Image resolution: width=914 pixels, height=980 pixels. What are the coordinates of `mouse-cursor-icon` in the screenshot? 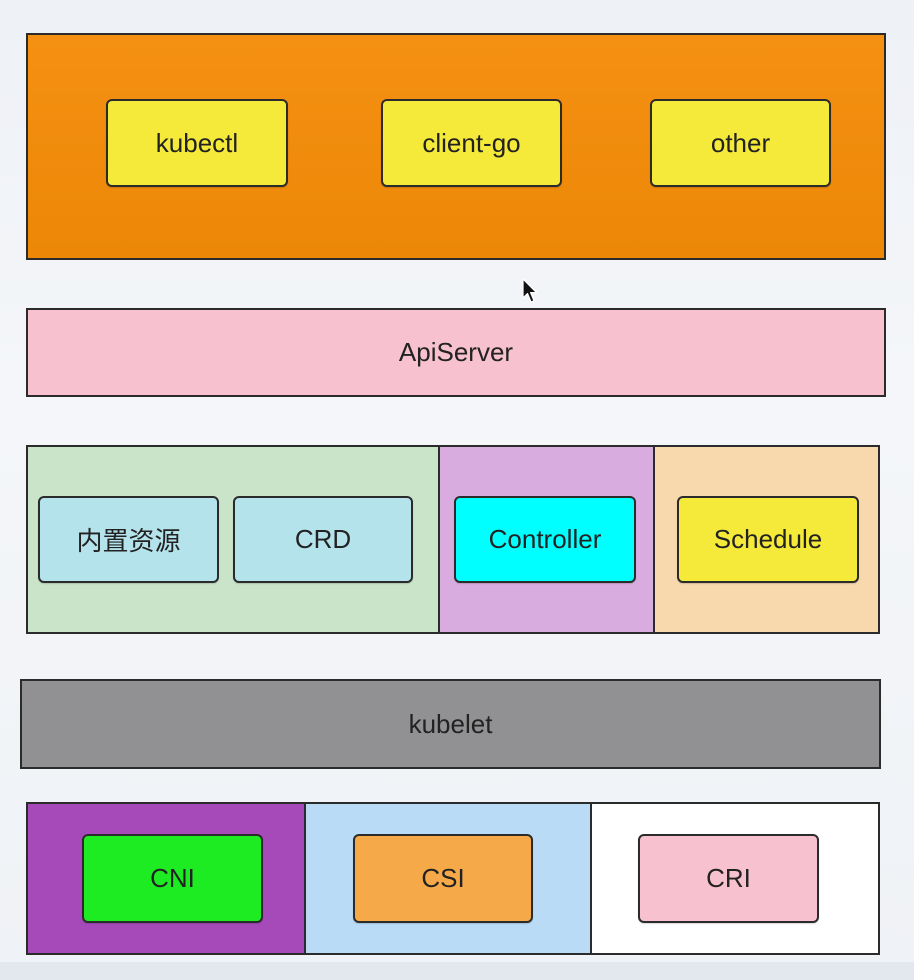 It's located at (530, 290).